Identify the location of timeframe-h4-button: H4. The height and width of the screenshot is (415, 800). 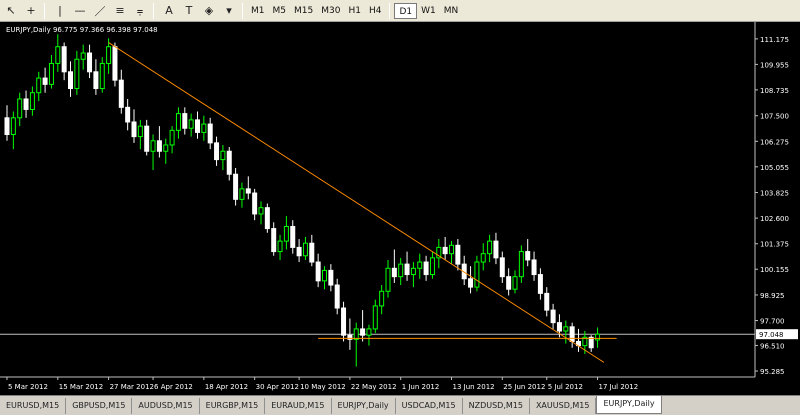
(375, 11).